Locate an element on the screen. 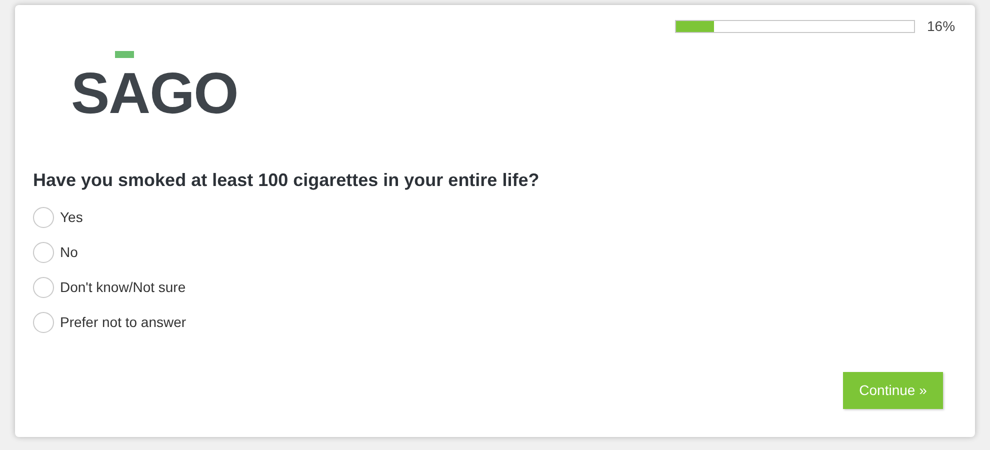 This screenshot has height=450, width=990. radio-option: Don't know/Not sure is located at coordinates (109, 287).